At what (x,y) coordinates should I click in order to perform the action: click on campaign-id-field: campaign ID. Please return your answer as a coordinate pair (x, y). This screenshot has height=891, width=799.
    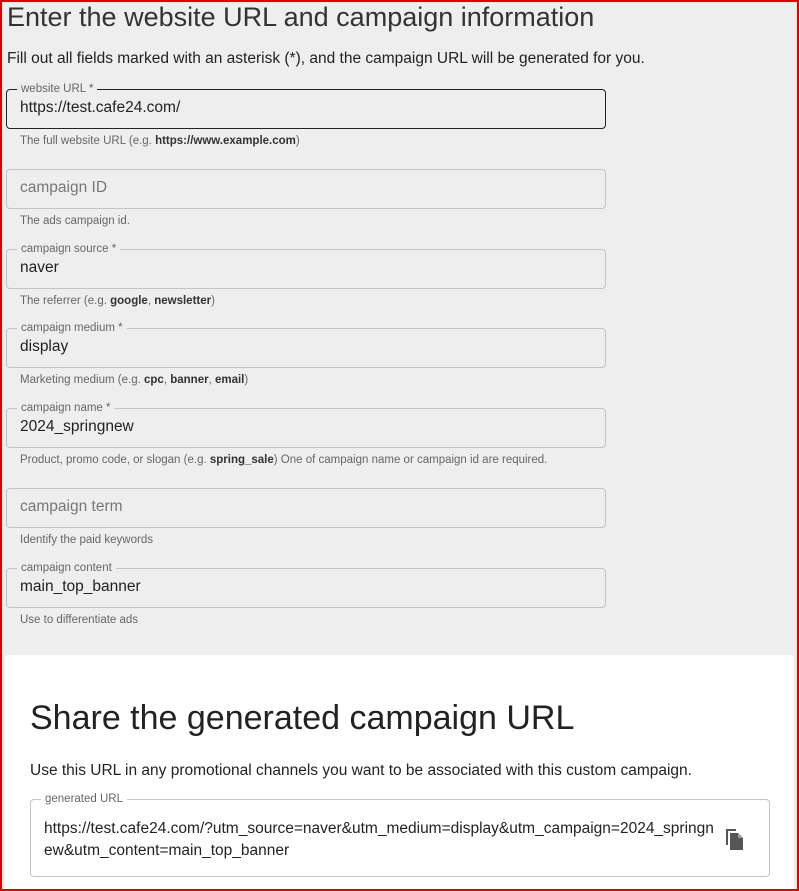
    Looking at the image, I should click on (306, 189).